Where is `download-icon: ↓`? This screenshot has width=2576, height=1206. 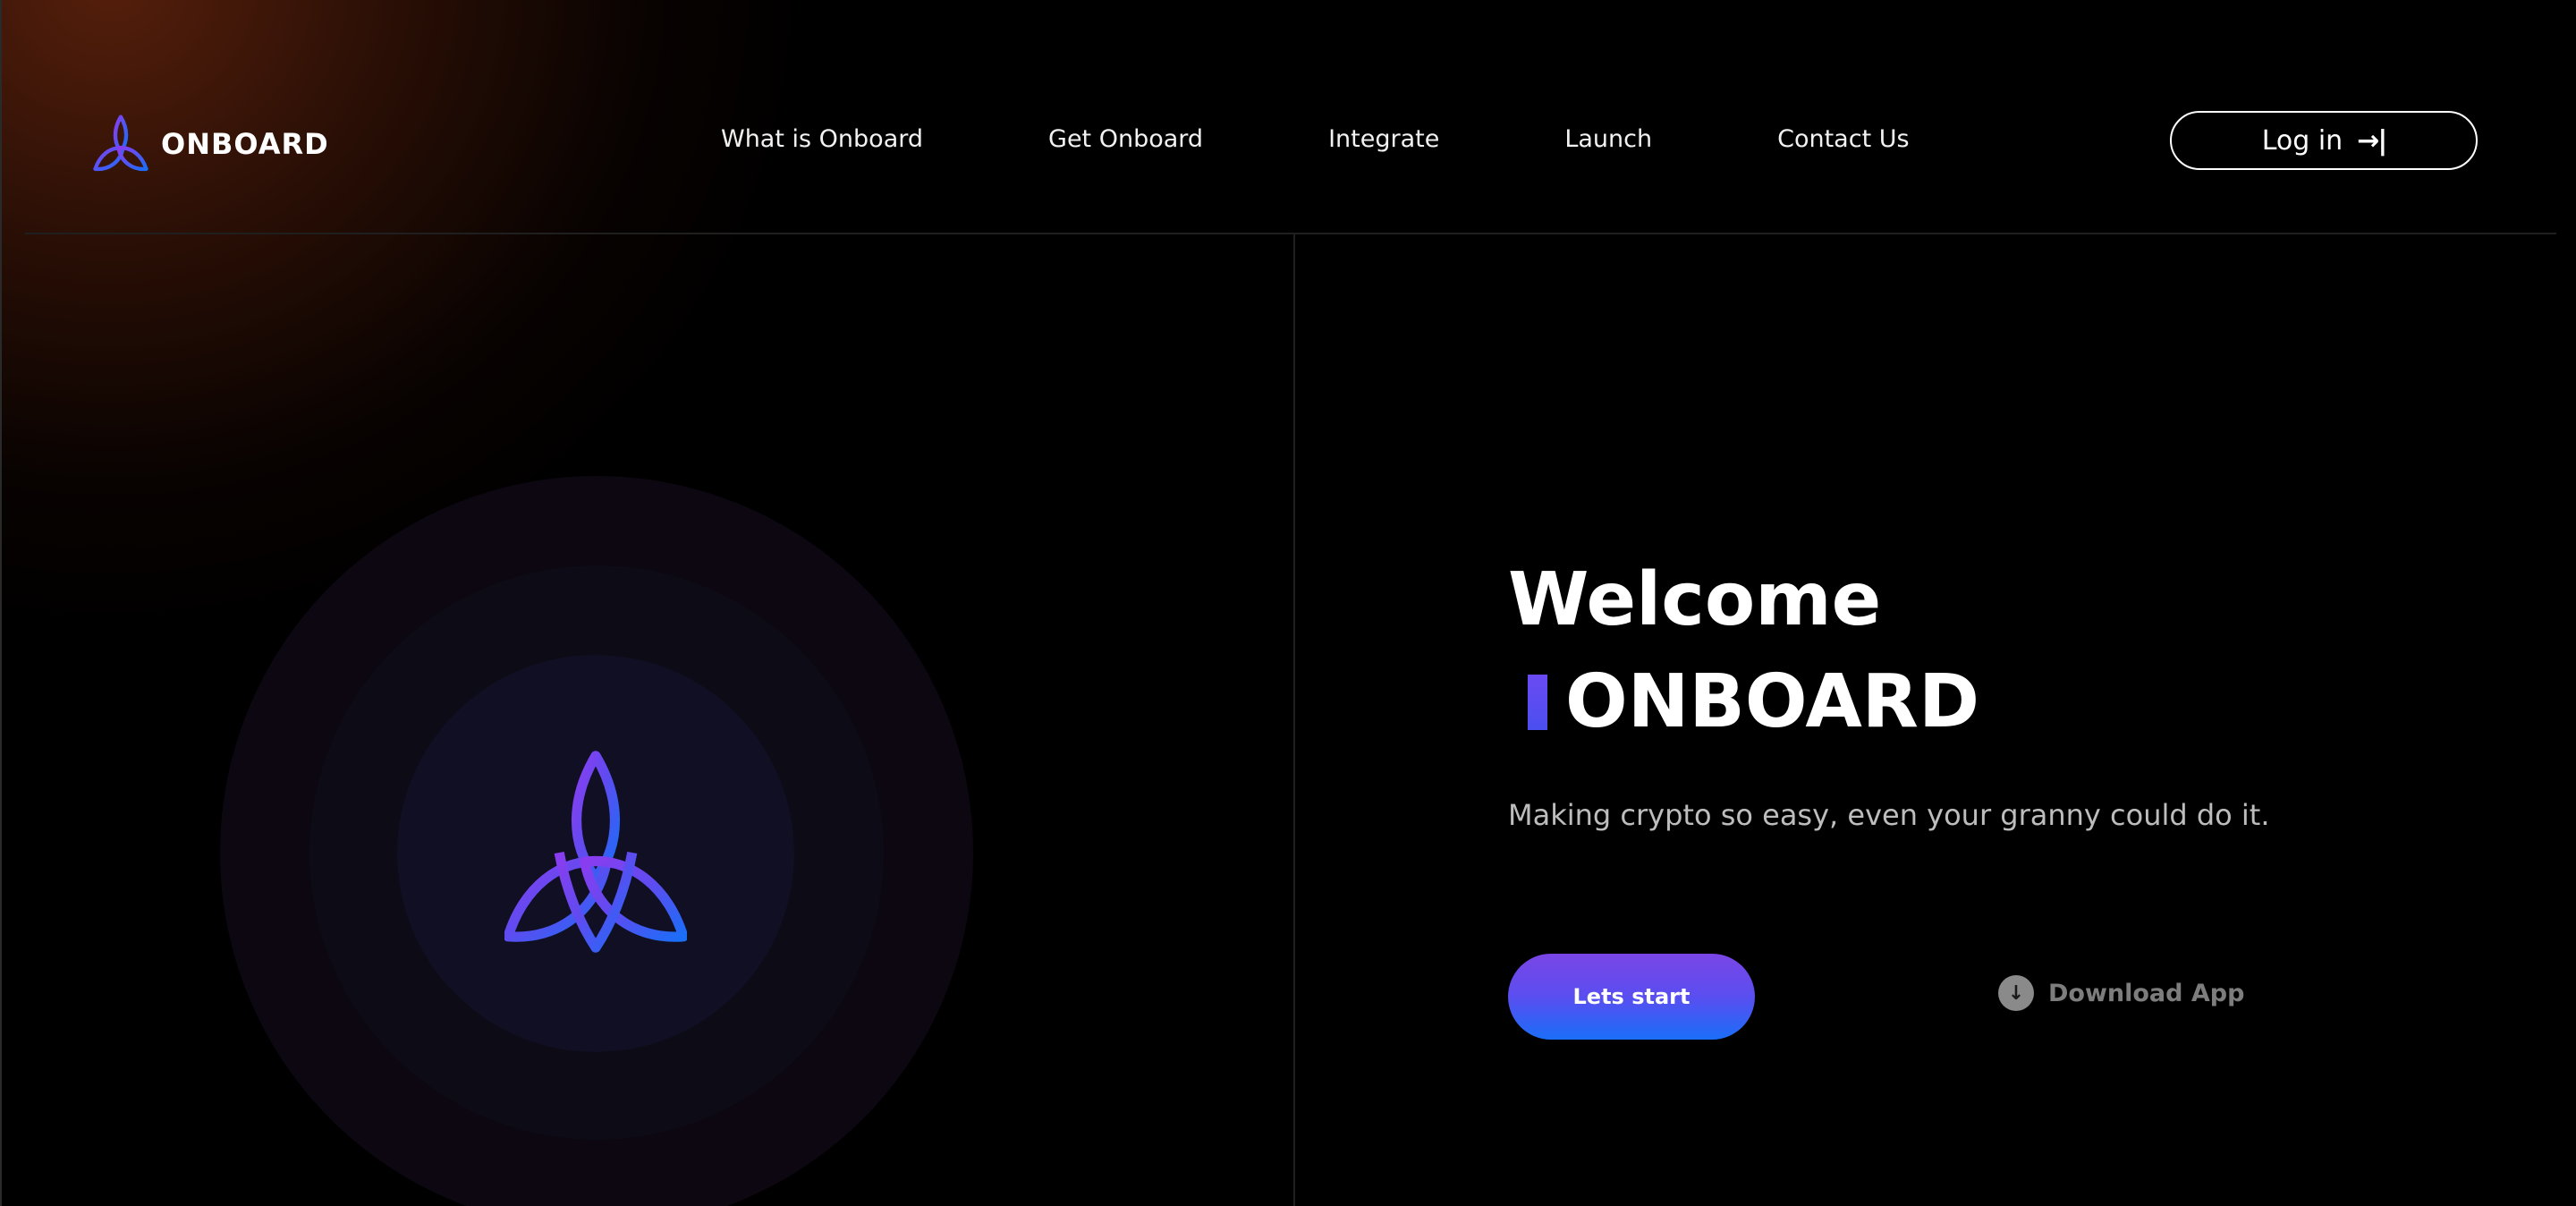 download-icon: ↓ is located at coordinates (2016, 993).